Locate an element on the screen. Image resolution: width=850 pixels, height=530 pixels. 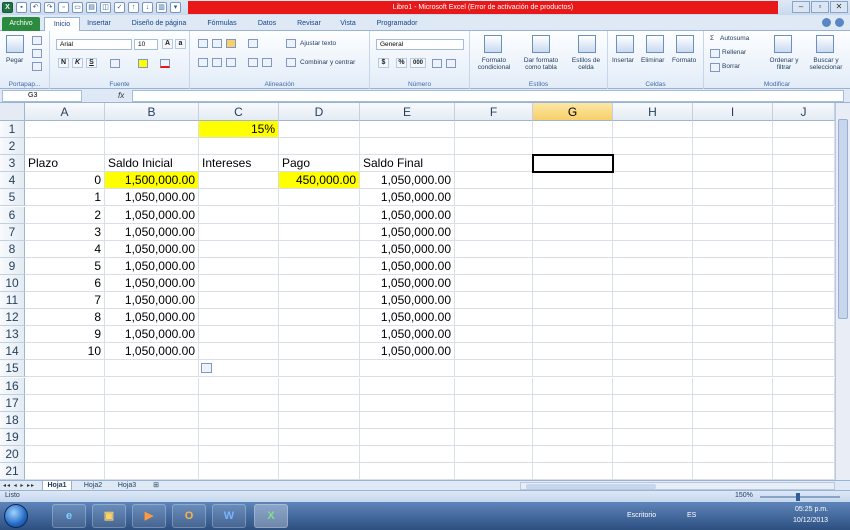
decrease-indent-icon is located at coordinates (253, 62).